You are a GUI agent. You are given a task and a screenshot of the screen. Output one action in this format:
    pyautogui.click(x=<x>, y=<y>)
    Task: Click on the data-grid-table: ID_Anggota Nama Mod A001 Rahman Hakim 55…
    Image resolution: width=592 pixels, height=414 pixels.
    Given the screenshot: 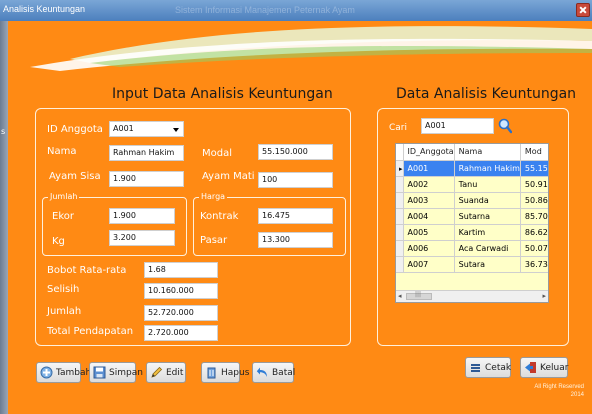 What is the action you would take?
    pyautogui.click(x=472, y=208)
    